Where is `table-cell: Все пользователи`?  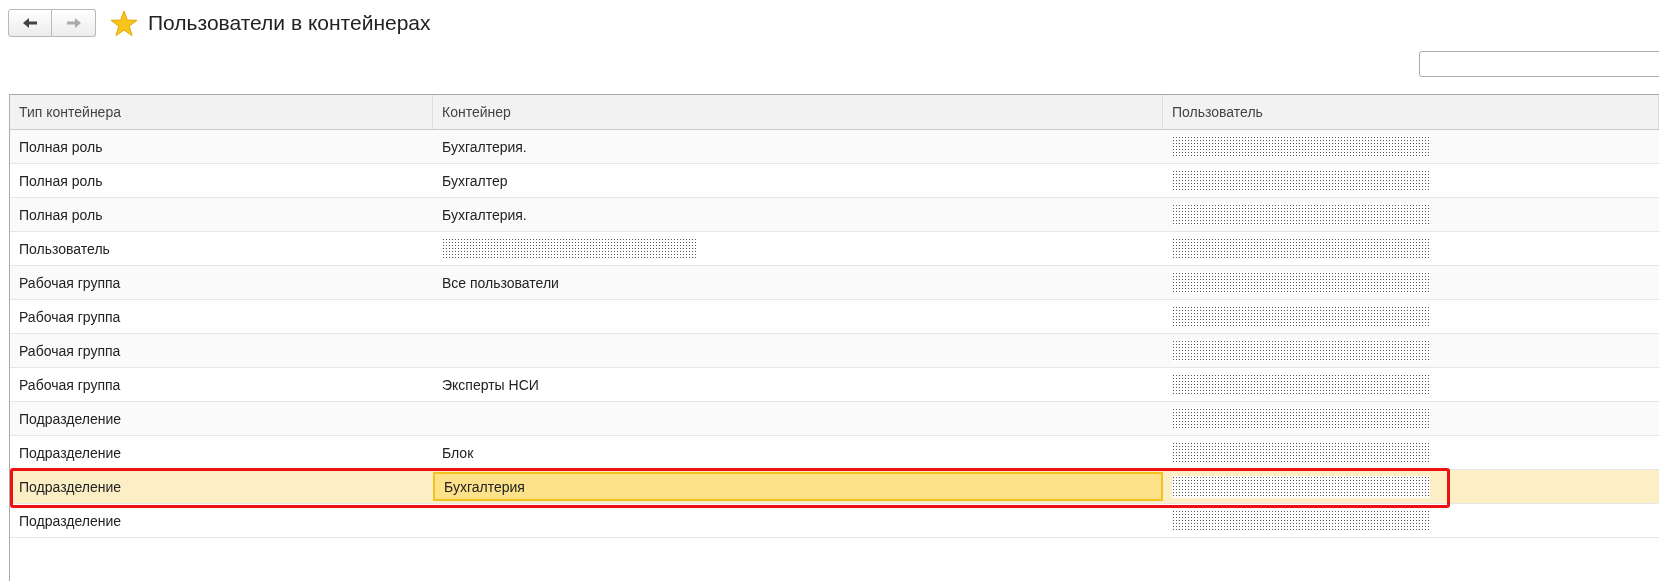 table-cell: Все пользователи is located at coordinates (500, 282).